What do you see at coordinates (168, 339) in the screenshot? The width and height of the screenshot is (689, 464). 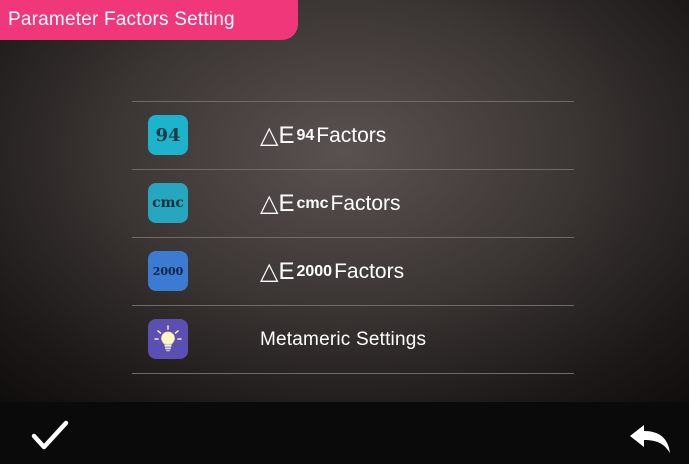 I see `lightbulb-icon` at bounding box center [168, 339].